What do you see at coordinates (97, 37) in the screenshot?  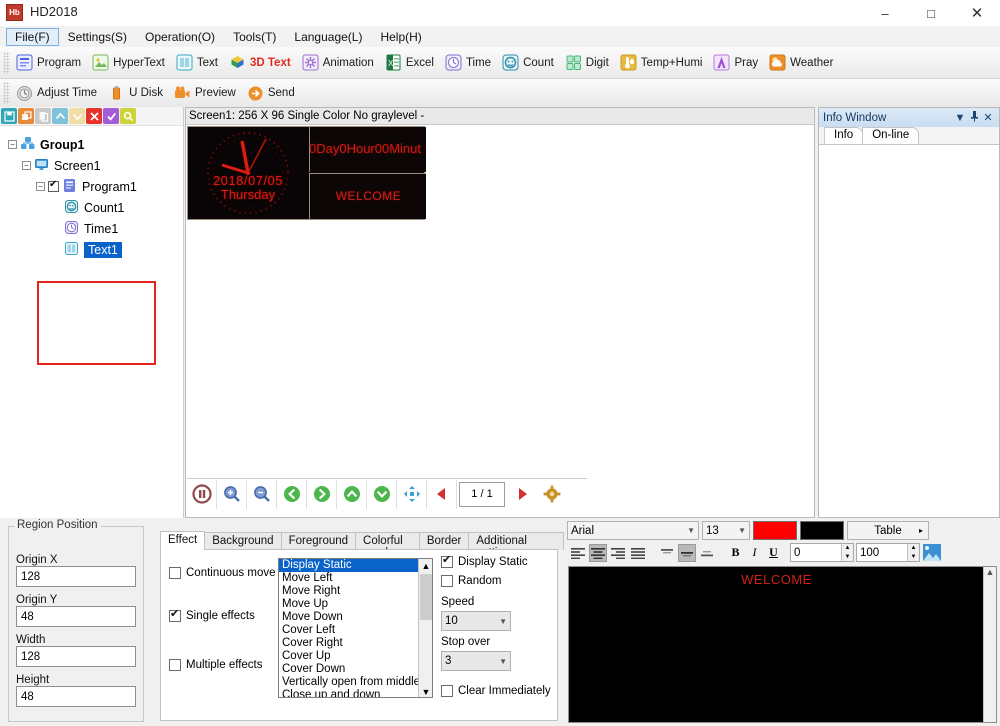 I see `menu-item-settings: Settings(S)` at bounding box center [97, 37].